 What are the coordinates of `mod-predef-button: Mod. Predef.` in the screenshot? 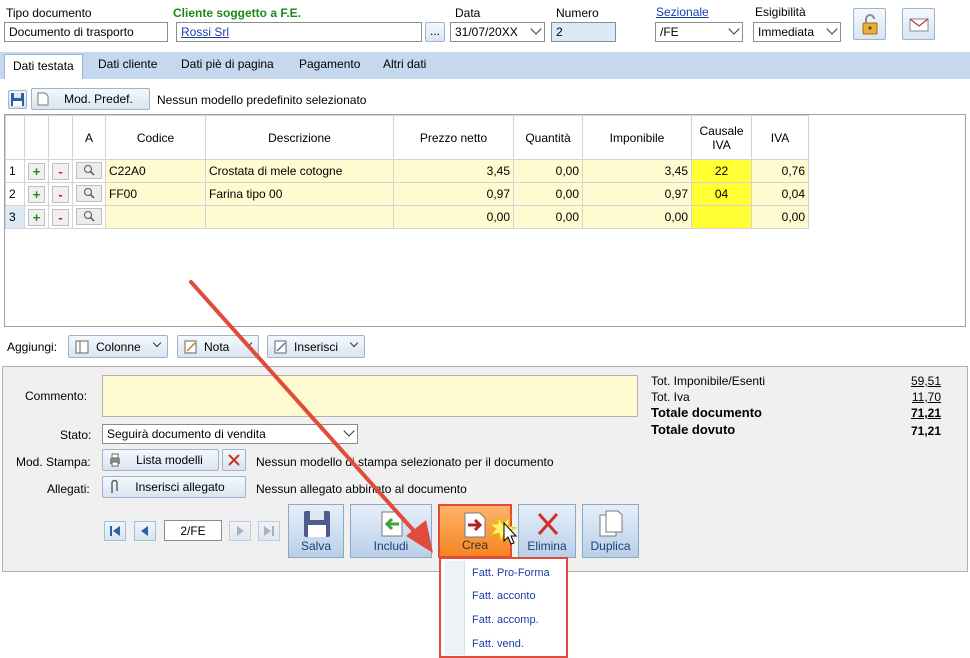 It's located at (90, 99).